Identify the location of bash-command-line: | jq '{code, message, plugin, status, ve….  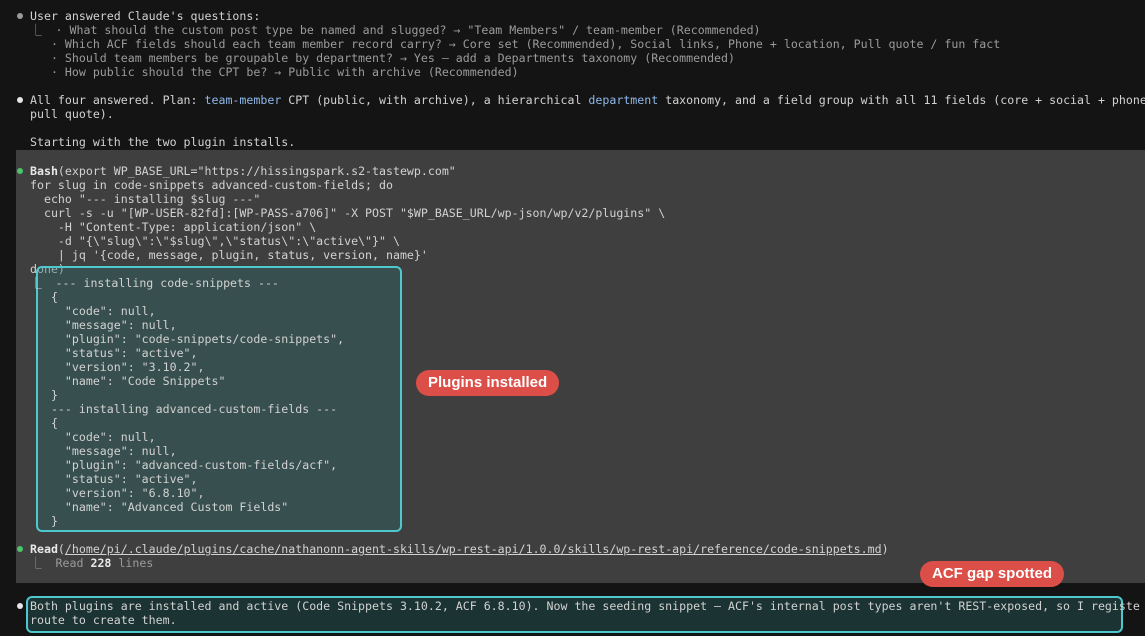
(229, 255).